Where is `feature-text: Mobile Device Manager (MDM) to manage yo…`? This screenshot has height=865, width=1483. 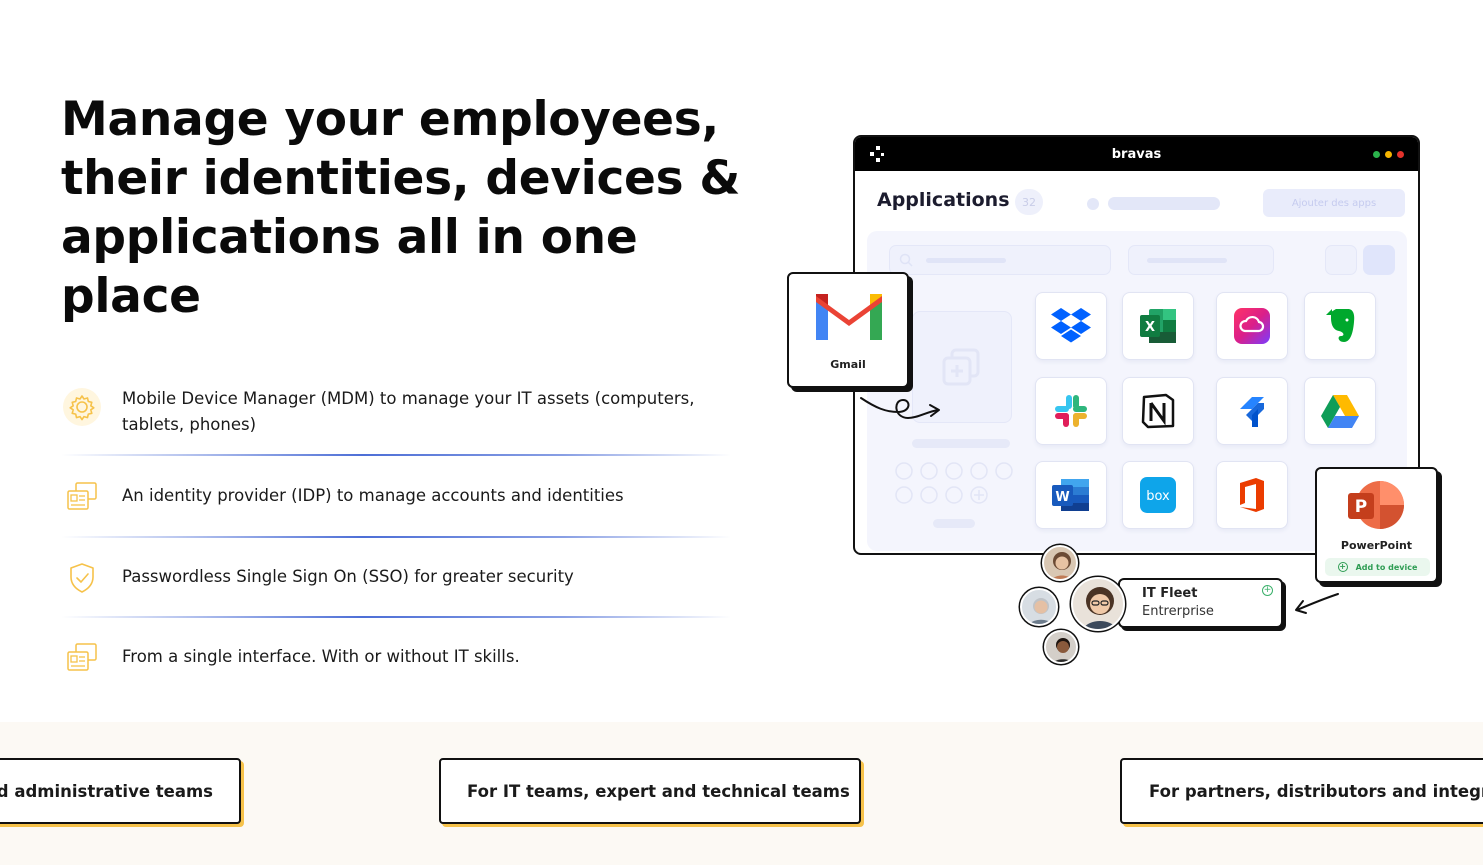
feature-text: Mobile Device Manager (MDM) to manage yo… is located at coordinates (408, 411).